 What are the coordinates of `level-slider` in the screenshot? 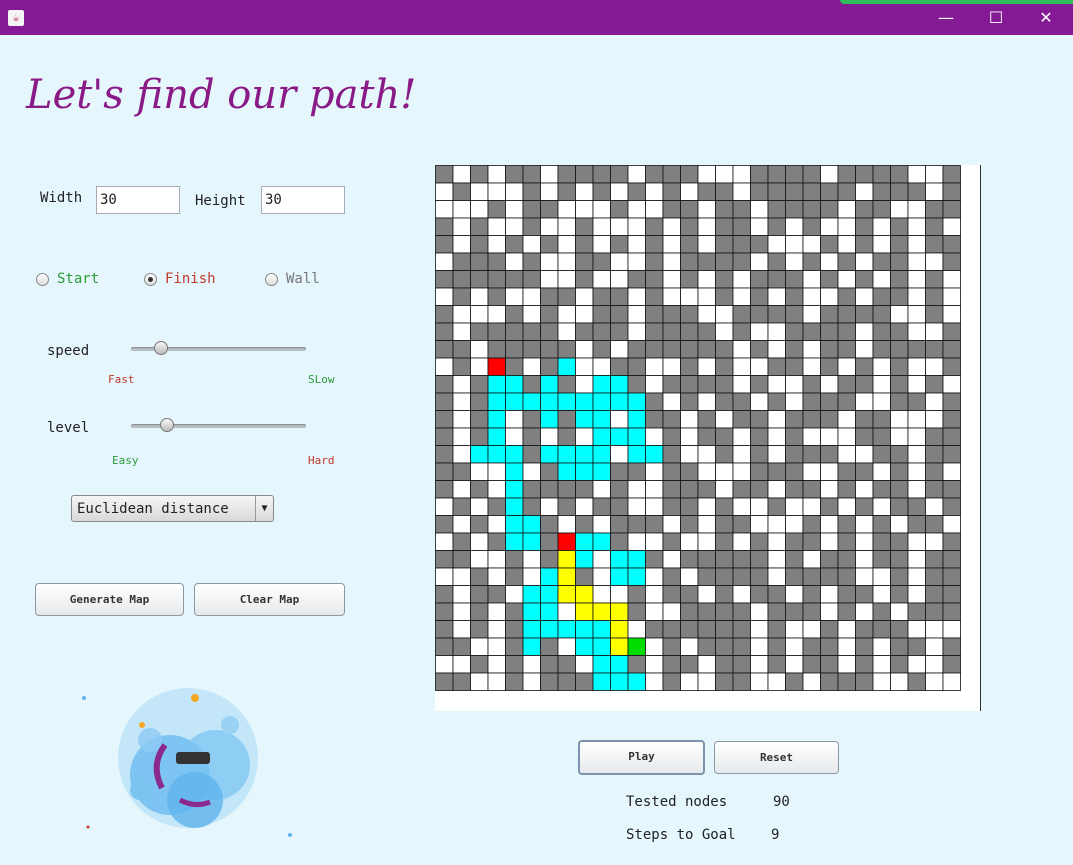 It's located at (218, 426).